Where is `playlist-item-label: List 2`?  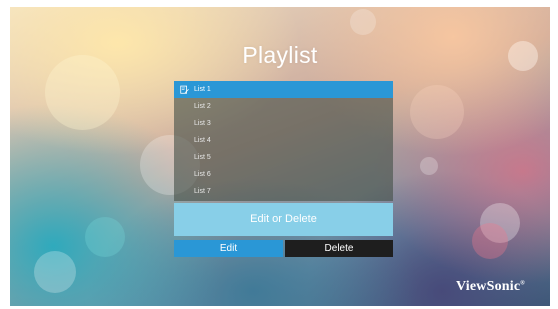 playlist-item-label: List 2 is located at coordinates (202, 106).